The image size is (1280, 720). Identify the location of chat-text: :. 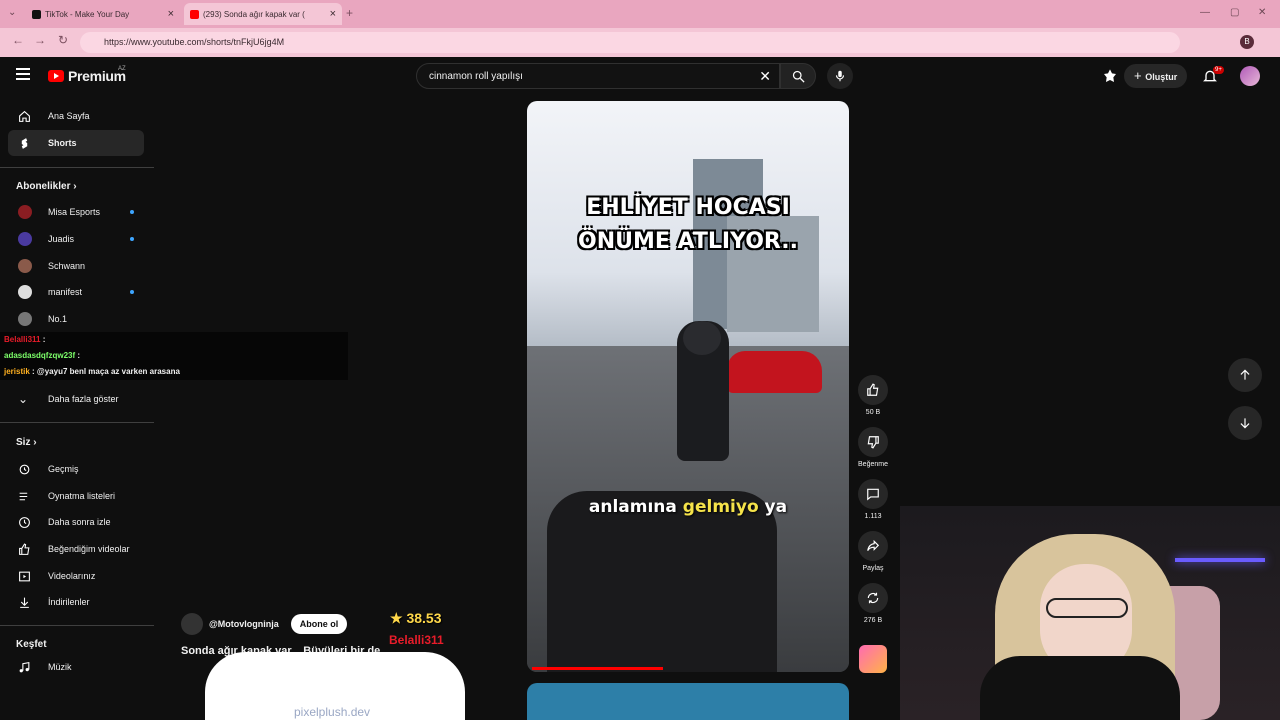
(79, 355).